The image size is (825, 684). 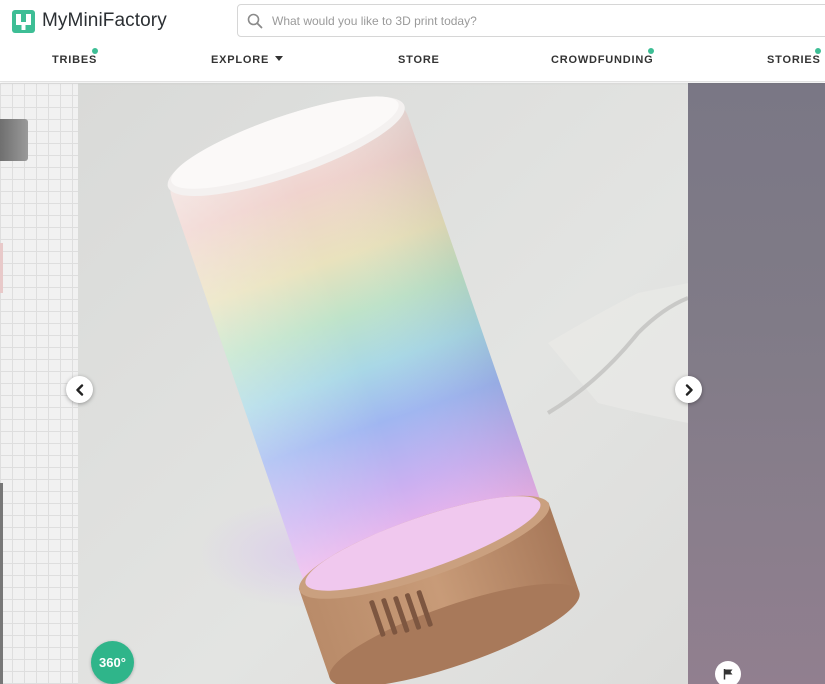 I want to click on next-image-thumbnail, so click(x=756, y=383).